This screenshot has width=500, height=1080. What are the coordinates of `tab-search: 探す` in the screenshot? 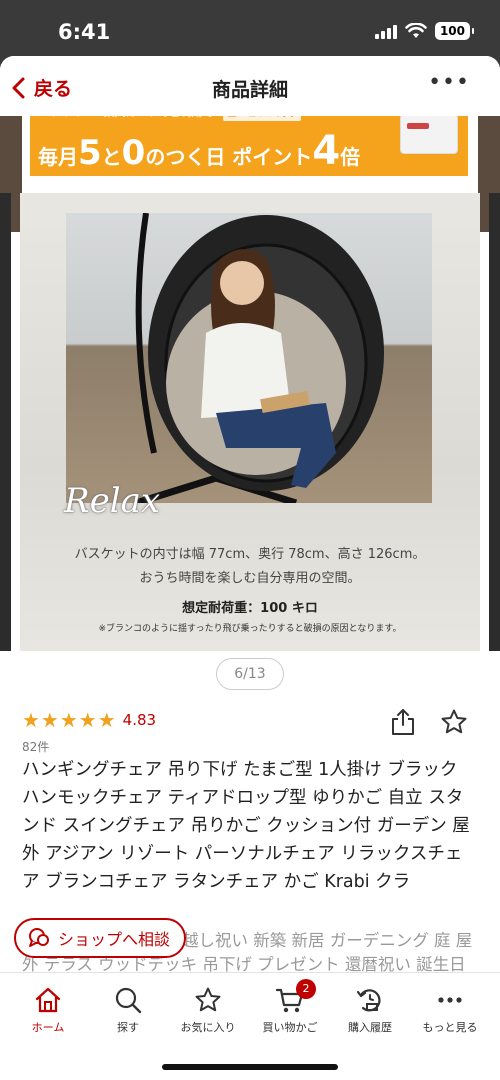 It's located at (128, 1009).